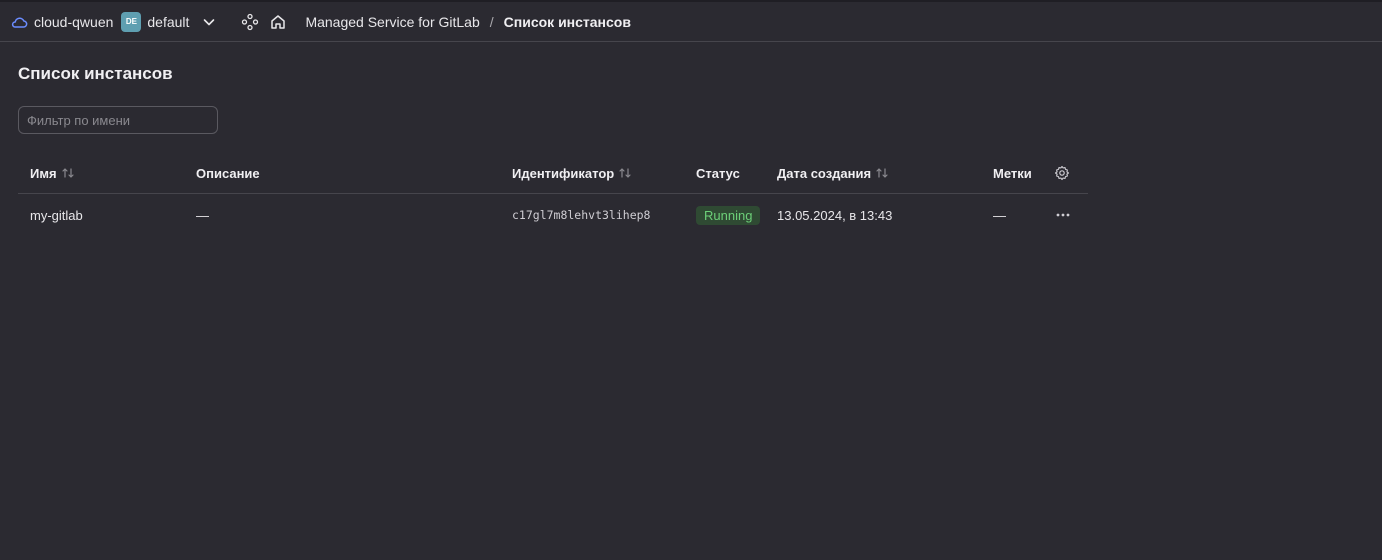 The width and height of the screenshot is (1382, 560). What do you see at coordinates (250, 22) in the screenshot?
I see `services-icon` at bounding box center [250, 22].